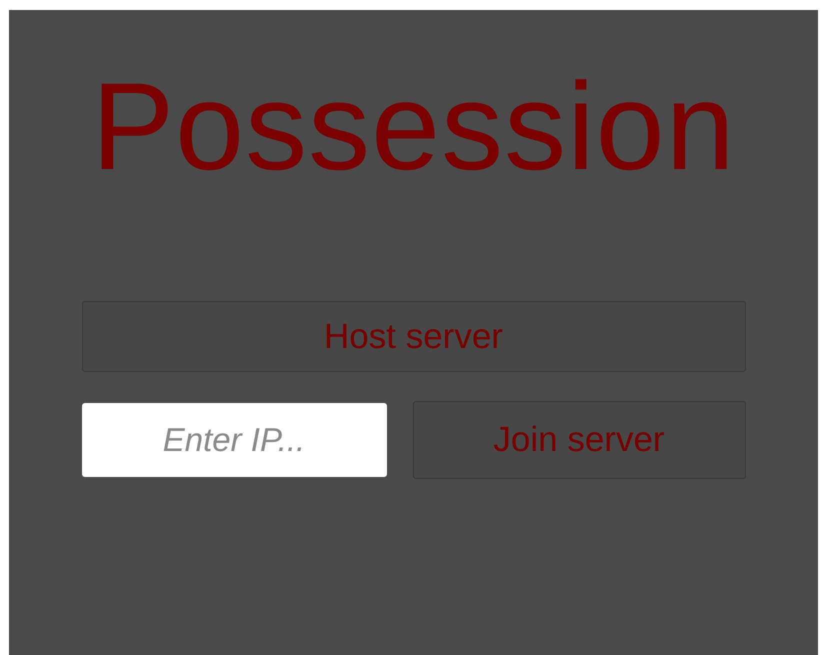  Describe the element at coordinates (579, 440) in the screenshot. I see `join-server-button: Join server` at that location.